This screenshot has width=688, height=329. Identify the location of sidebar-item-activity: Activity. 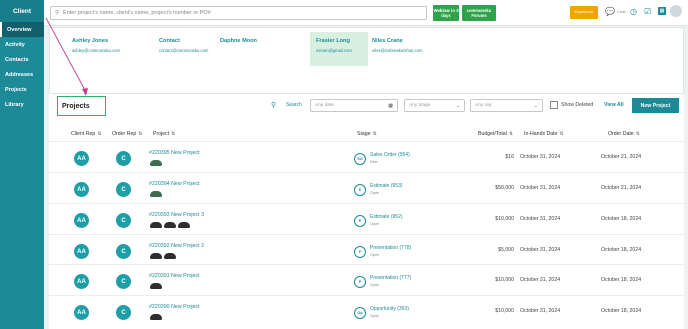
(22, 44).